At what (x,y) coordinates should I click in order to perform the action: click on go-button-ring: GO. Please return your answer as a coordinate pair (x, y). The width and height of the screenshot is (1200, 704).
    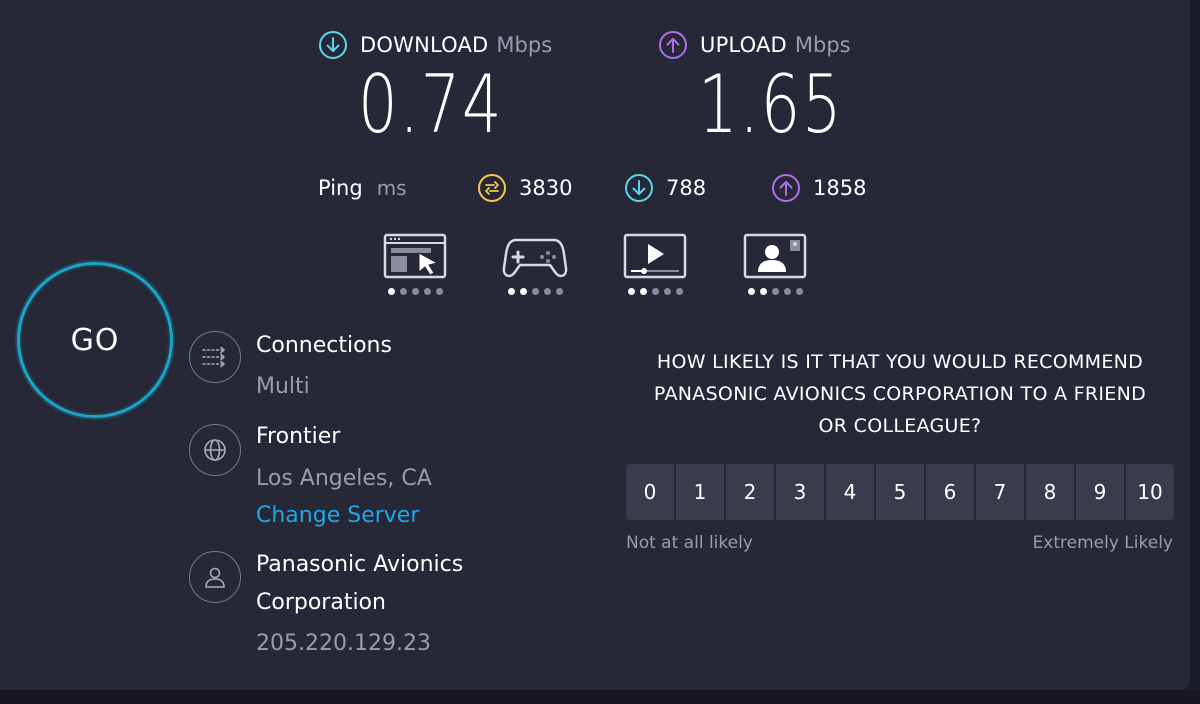
    Looking at the image, I should click on (95, 340).